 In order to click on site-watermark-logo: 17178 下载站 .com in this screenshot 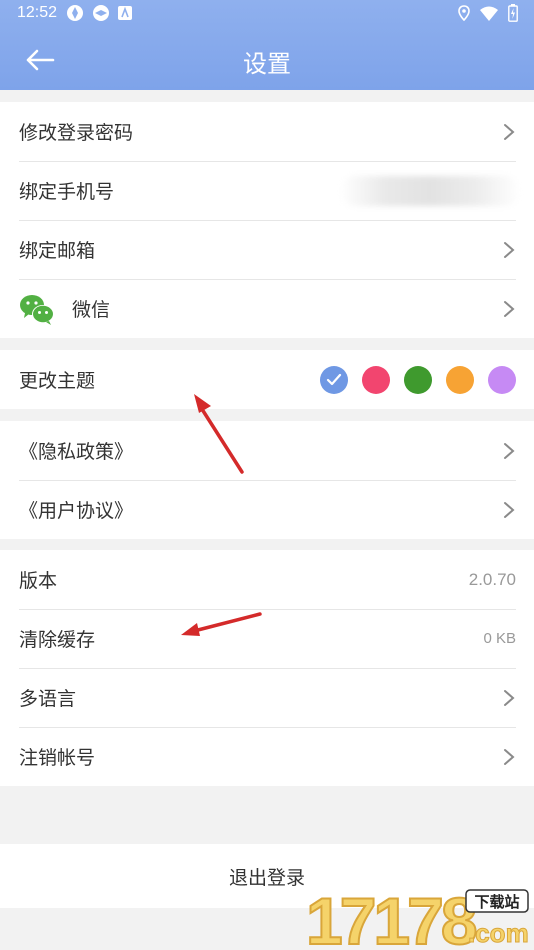, I will do `click(417, 917)`.